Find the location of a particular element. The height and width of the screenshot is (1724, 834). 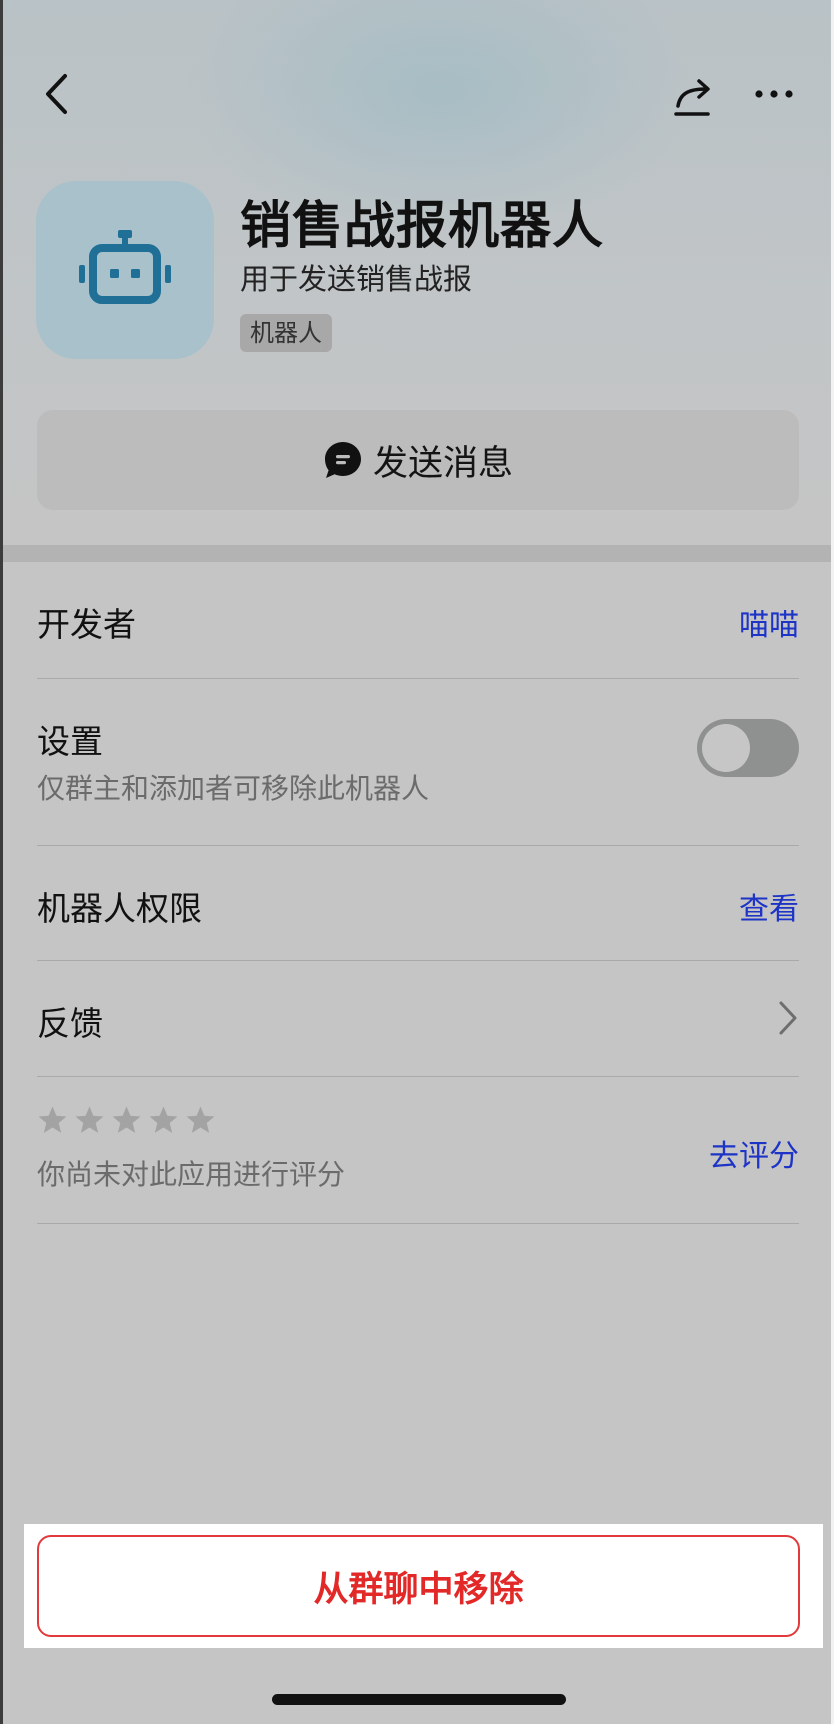

rate-app-link: 去评分 is located at coordinates (754, 1153).